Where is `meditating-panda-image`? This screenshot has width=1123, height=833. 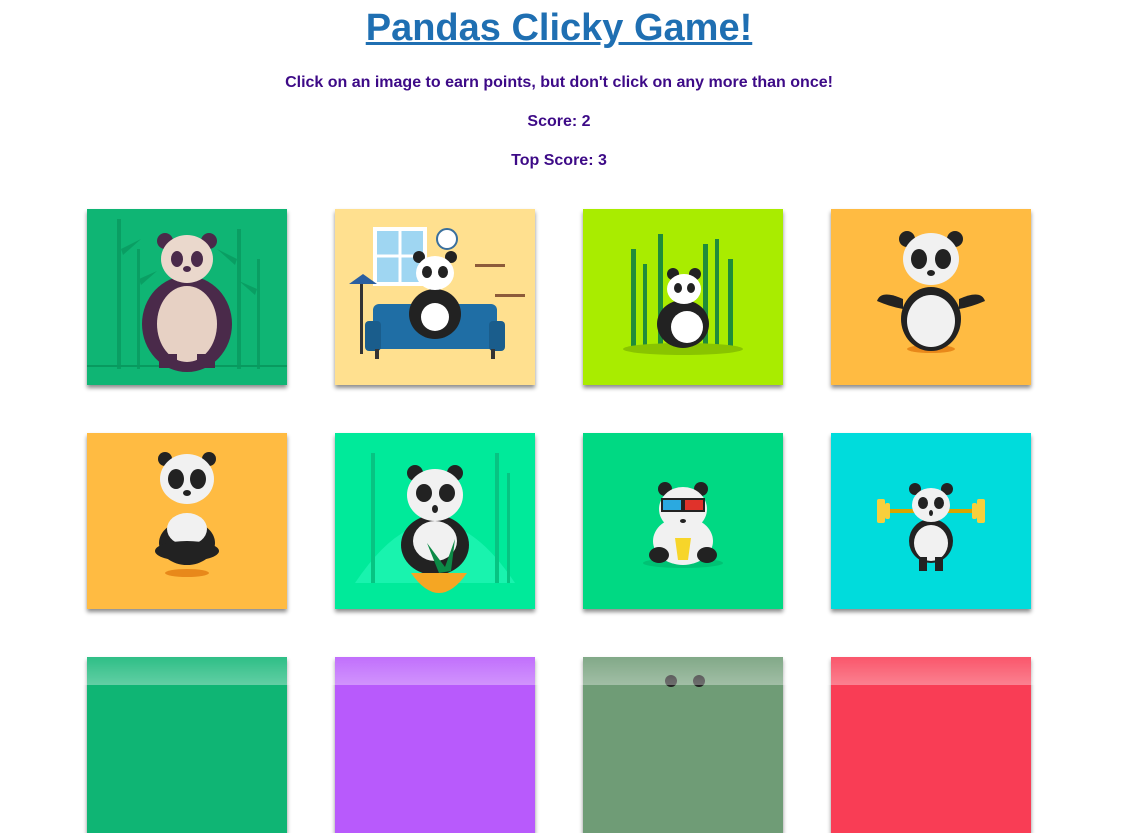 meditating-panda-image is located at coordinates (187, 521).